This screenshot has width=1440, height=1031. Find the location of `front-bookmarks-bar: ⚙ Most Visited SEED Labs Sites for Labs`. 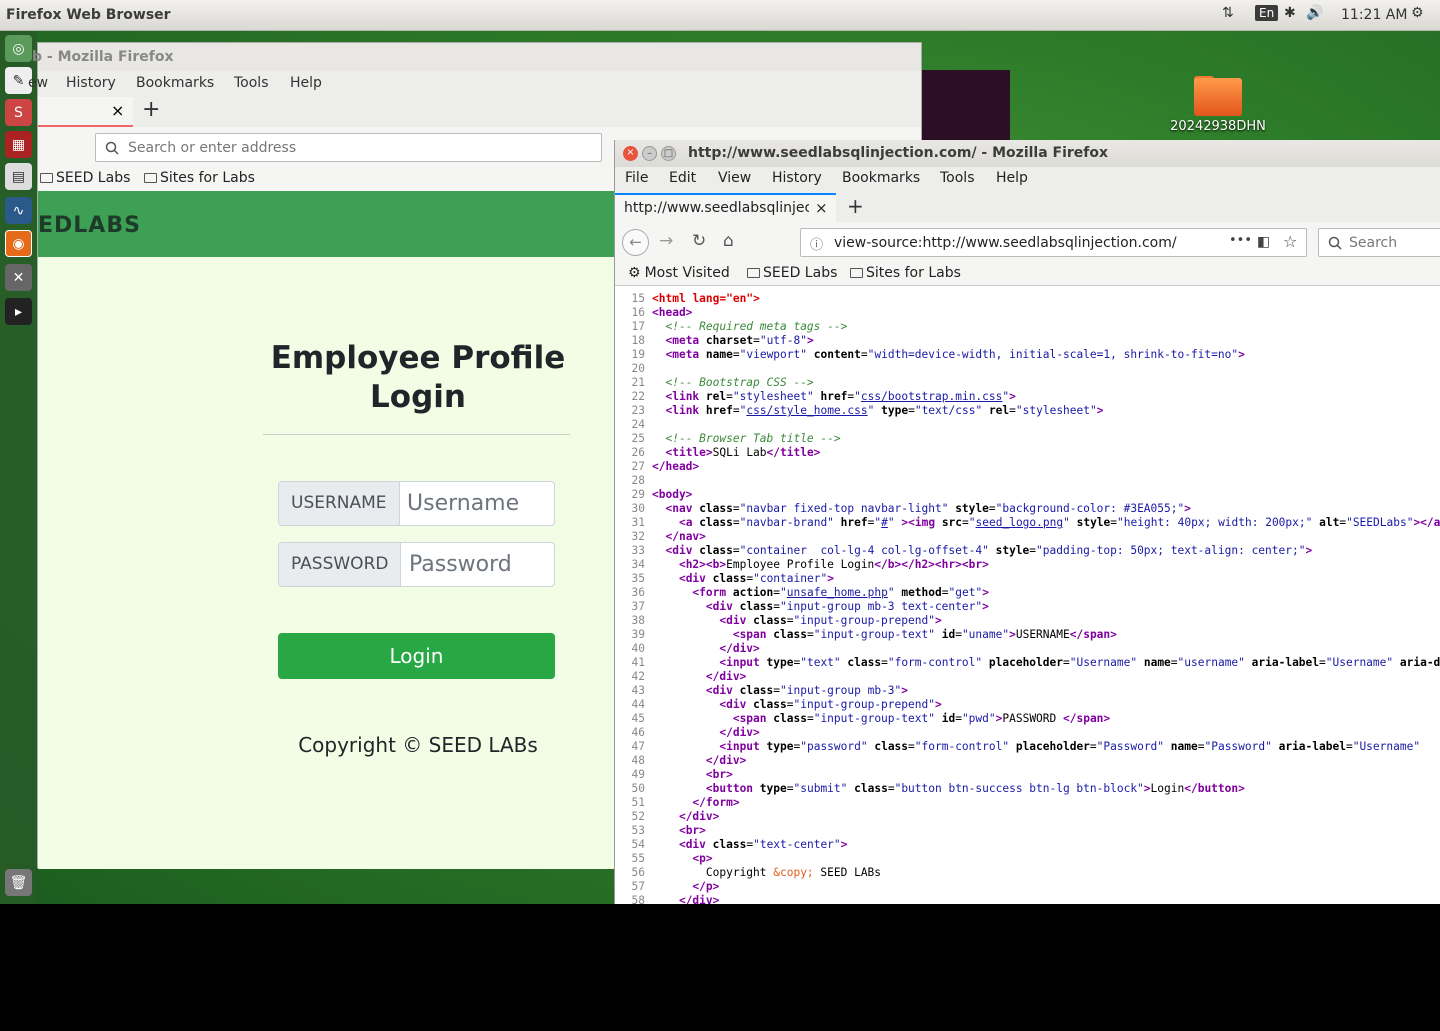

front-bookmarks-bar: ⚙ Most Visited SEED Labs Sites for Labs is located at coordinates (1027, 274).